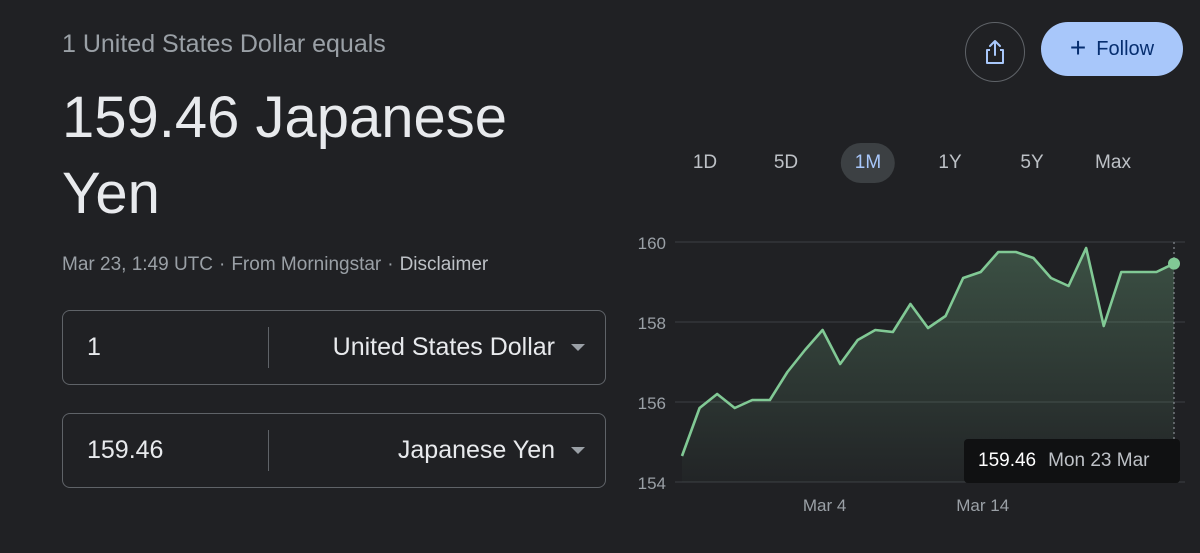 This screenshot has height=553, width=1200. What do you see at coordinates (824, 505) in the screenshot?
I see `x-tick-label: Mar 4` at bounding box center [824, 505].